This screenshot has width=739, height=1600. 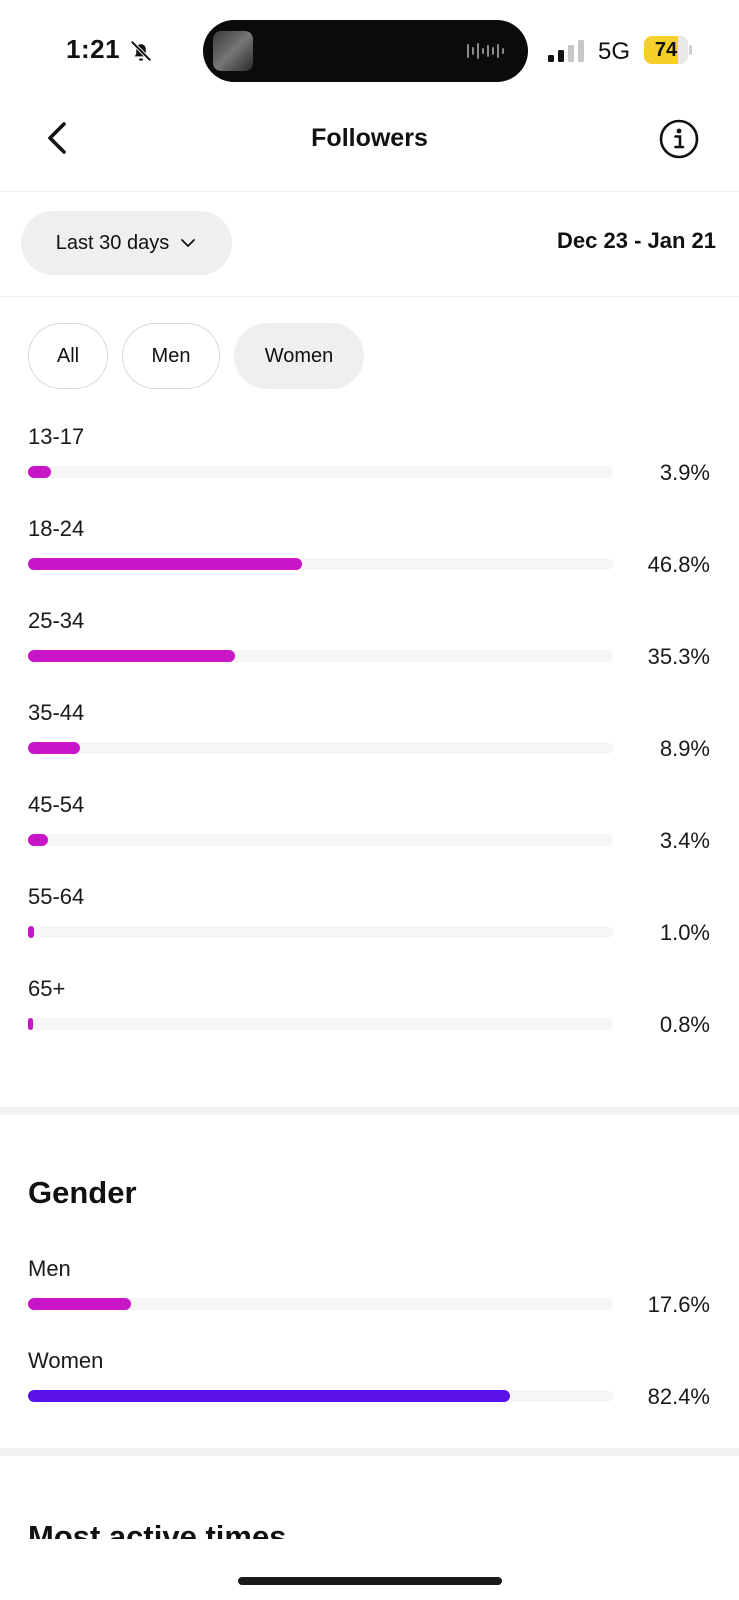 What do you see at coordinates (679, 139) in the screenshot?
I see `info-button` at bounding box center [679, 139].